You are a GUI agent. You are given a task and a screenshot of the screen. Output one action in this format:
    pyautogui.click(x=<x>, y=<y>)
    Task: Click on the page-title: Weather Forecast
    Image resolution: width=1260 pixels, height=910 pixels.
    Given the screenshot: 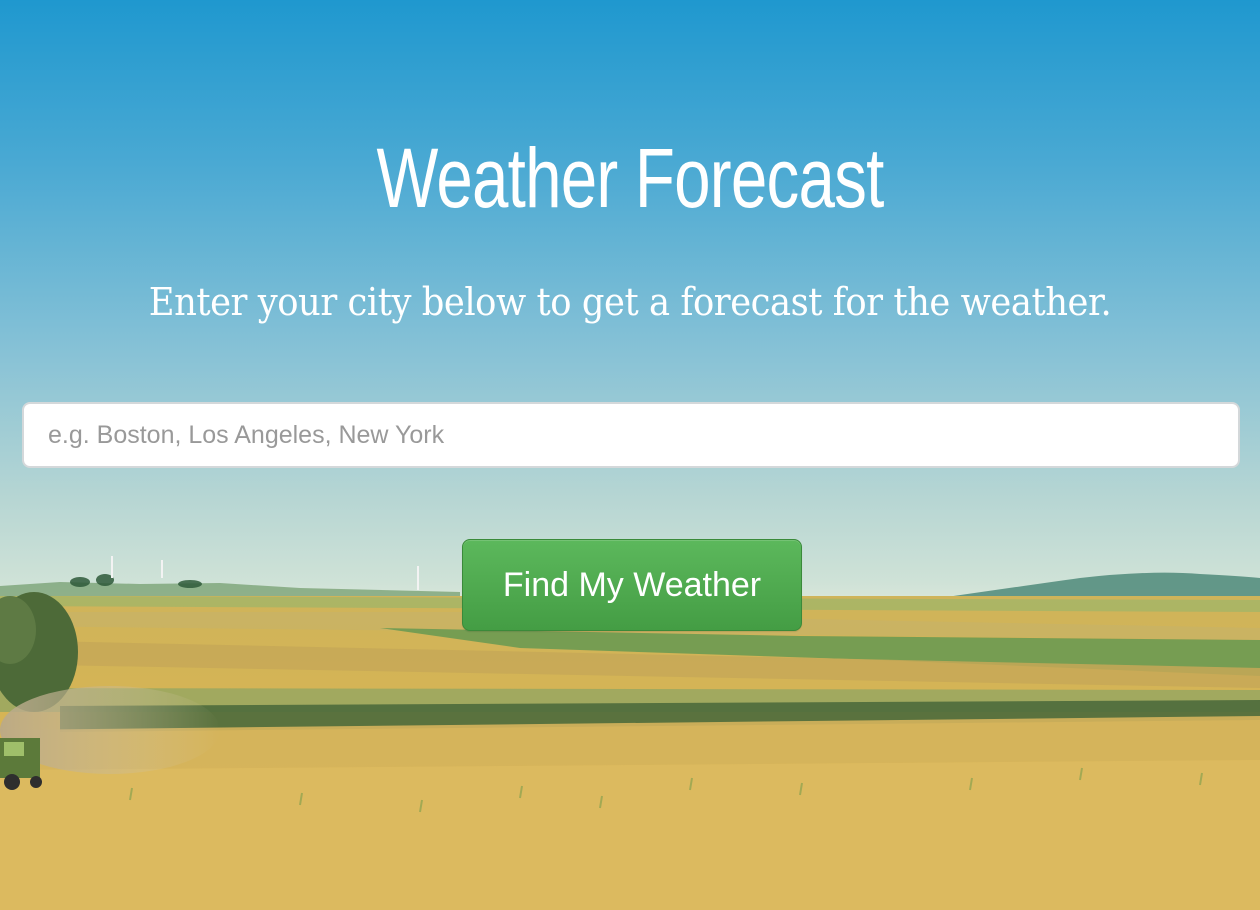 What is the action you would take?
    pyautogui.click(x=630, y=178)
    